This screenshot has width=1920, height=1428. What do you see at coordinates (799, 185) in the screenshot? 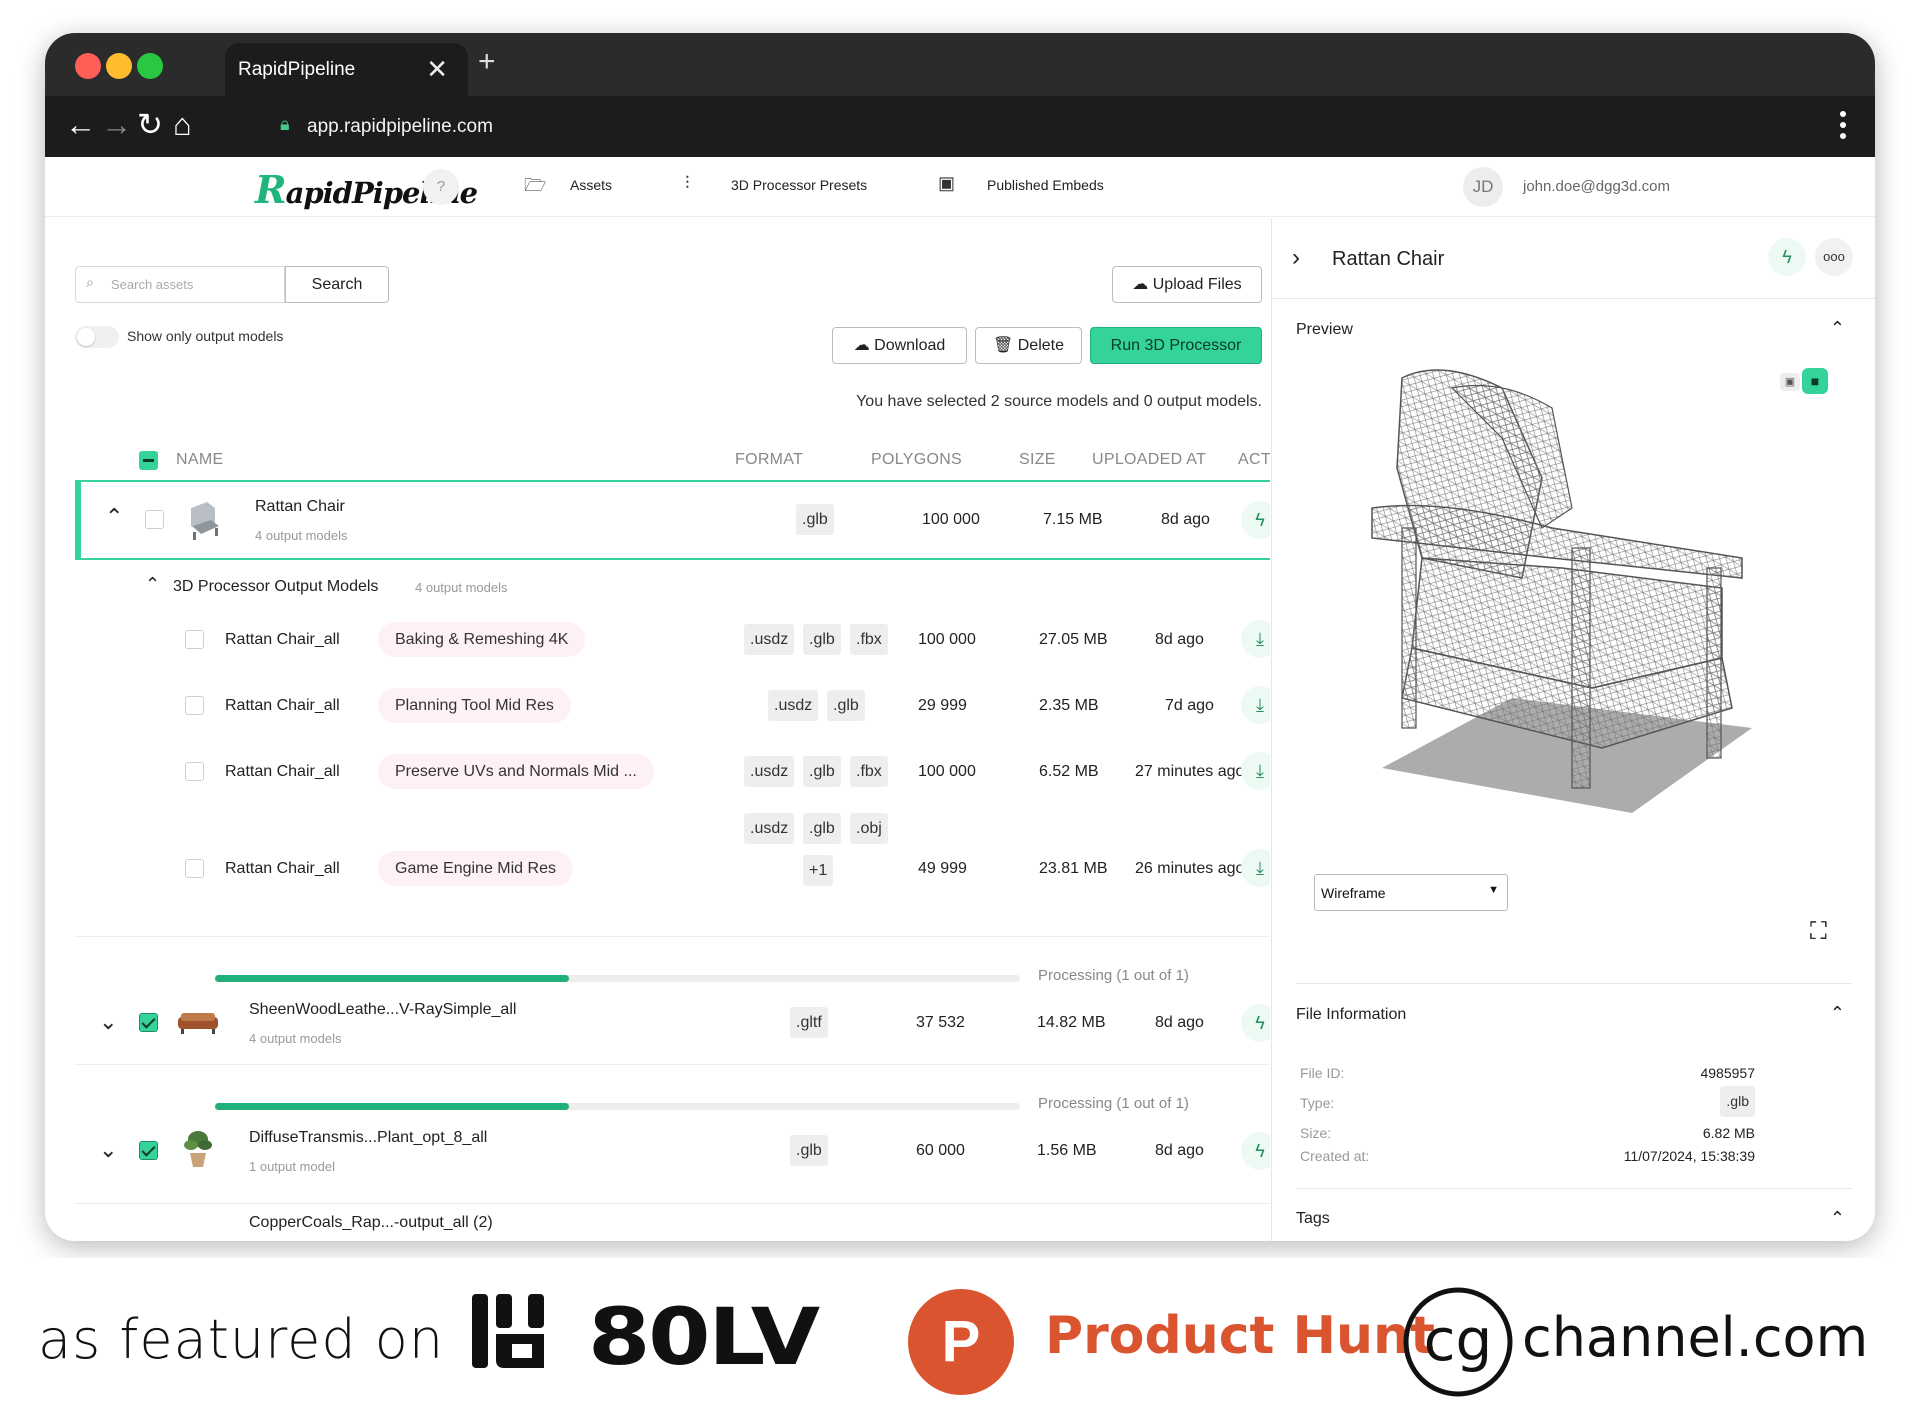
I see `nav-3d-processor-presets: 3D Processor Presets` at bounding box center [799, 185].